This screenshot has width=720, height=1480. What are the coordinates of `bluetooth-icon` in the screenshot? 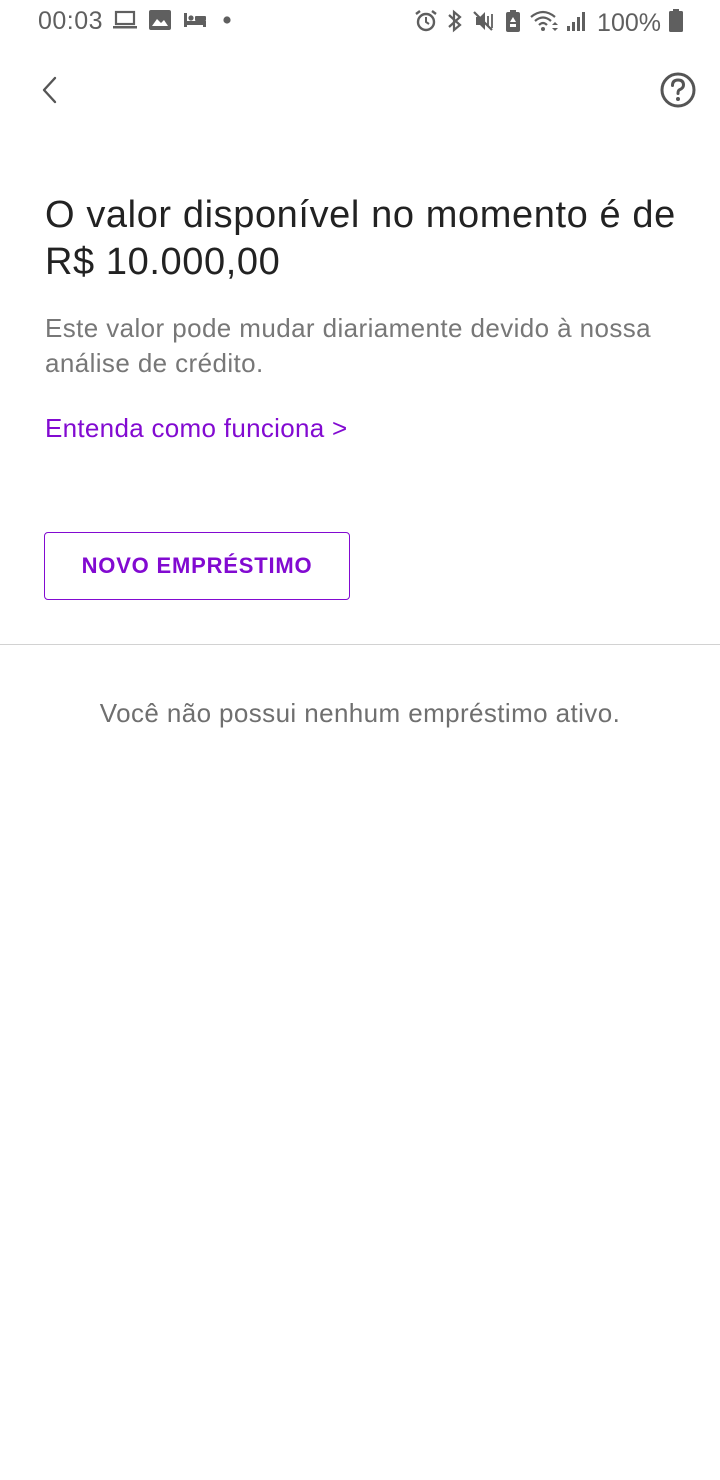 It's located at (455, 23).